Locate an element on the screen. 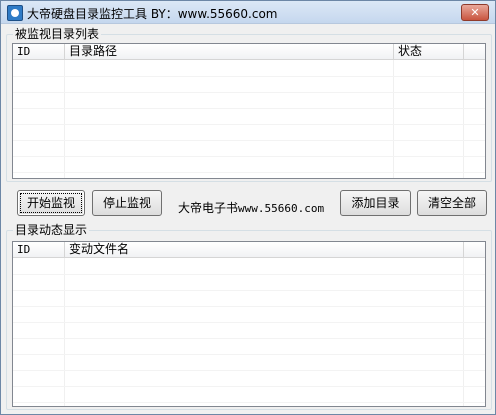  app-icon is located at coordinates (15, 13).